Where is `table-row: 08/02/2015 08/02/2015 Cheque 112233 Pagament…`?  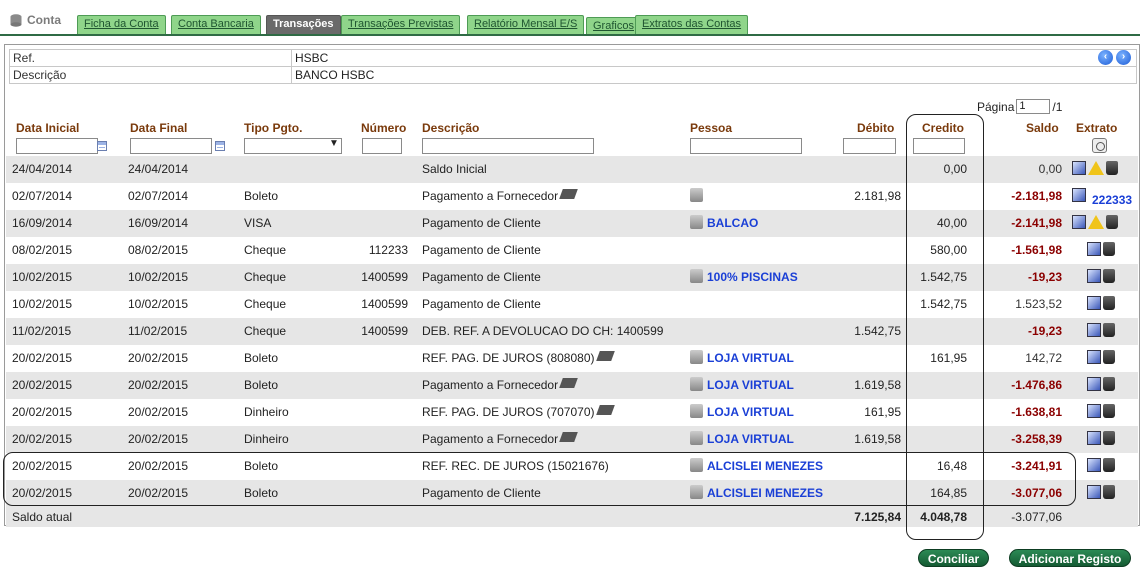
table-row: 08/02/2015 08/02/2015 Cheque 112233 Pagament… is located at coordinates (572, 250).